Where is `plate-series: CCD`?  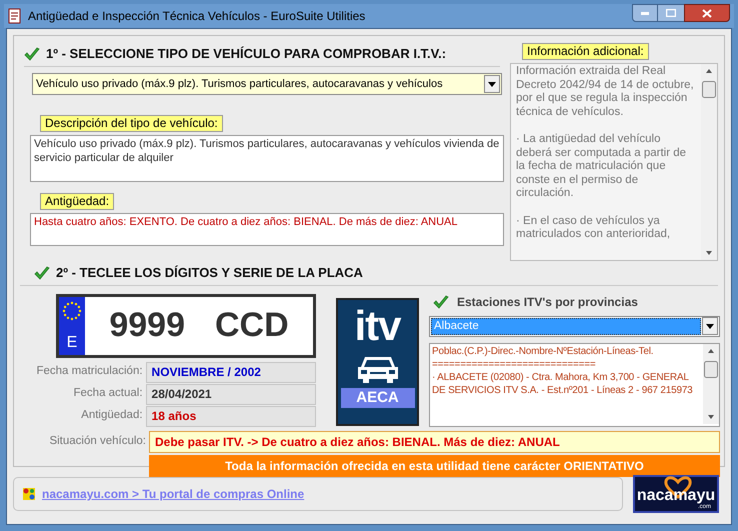 plate-series: CCD is located at coordinates (251, 325).